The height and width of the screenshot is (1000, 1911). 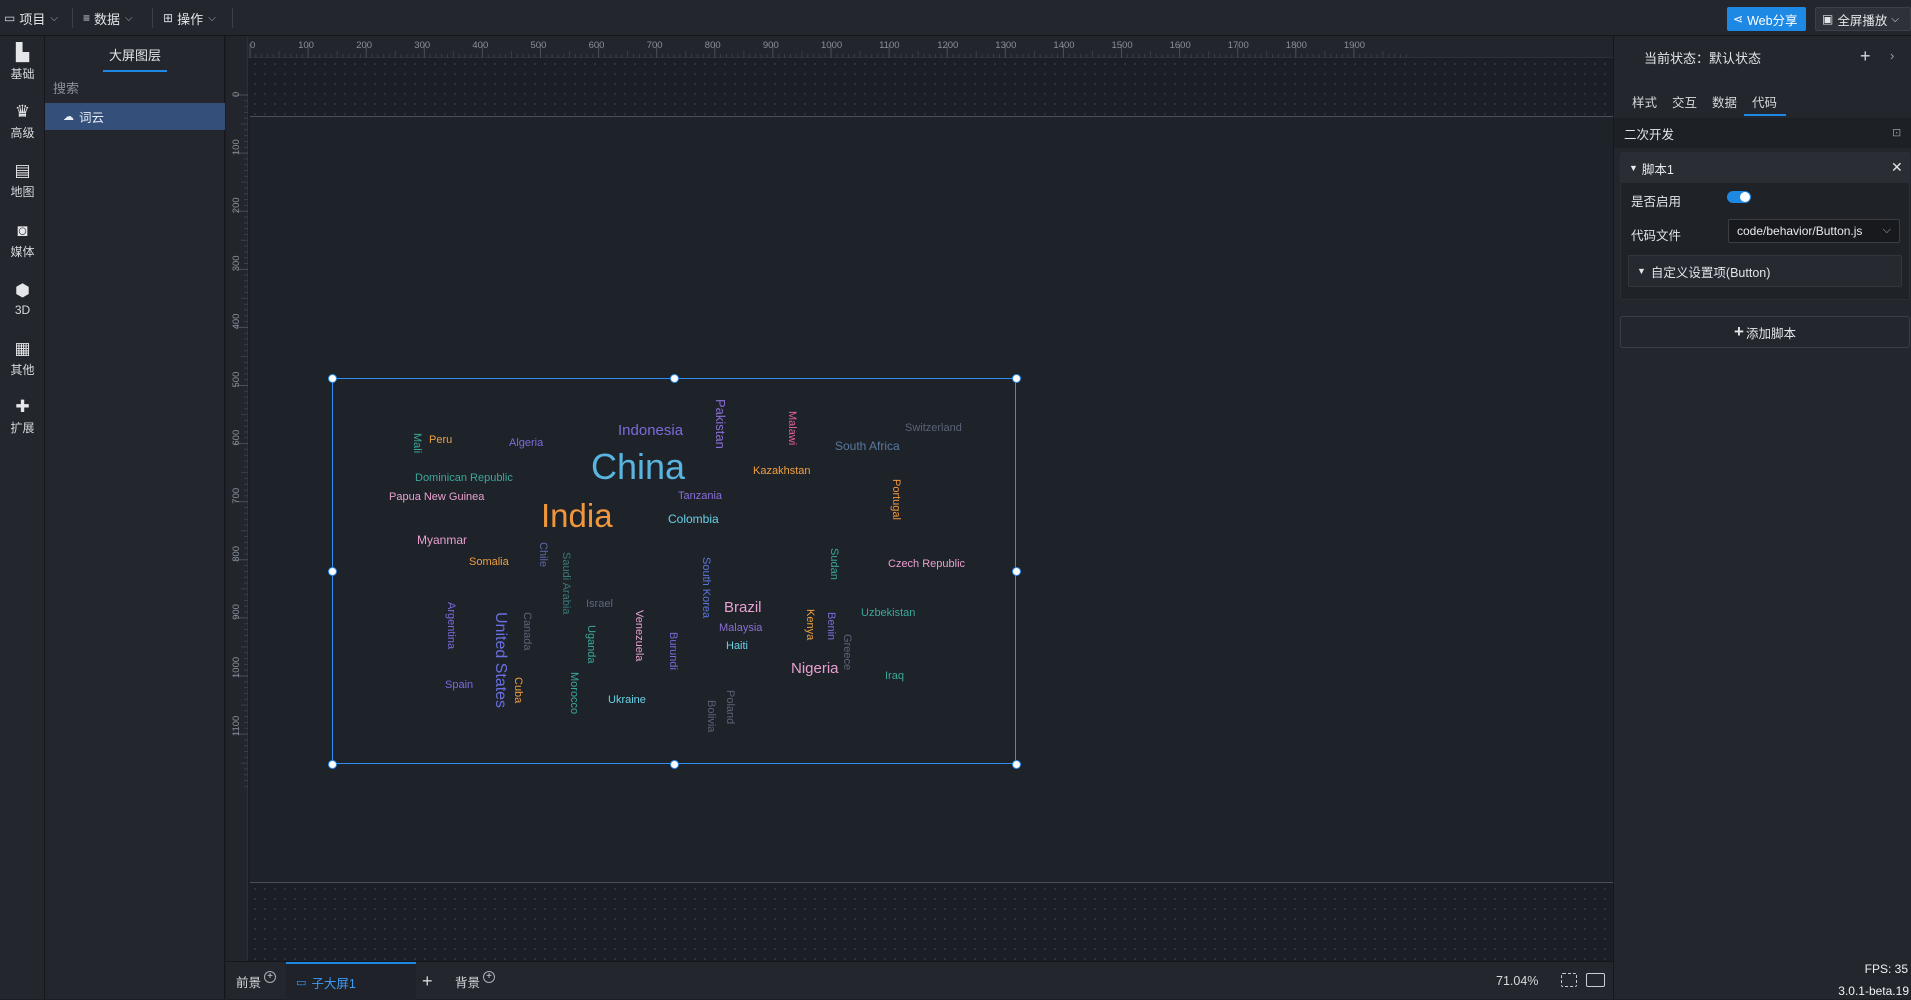 I want to click on tab-interaction: 交互, so click(x=1684, y=101).